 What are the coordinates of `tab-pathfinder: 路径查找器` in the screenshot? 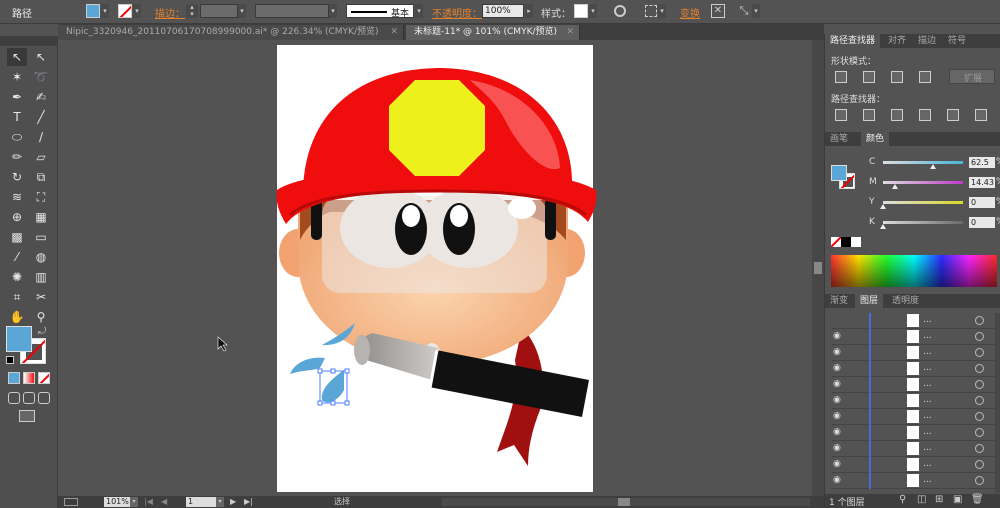 It's located at (853, 41).